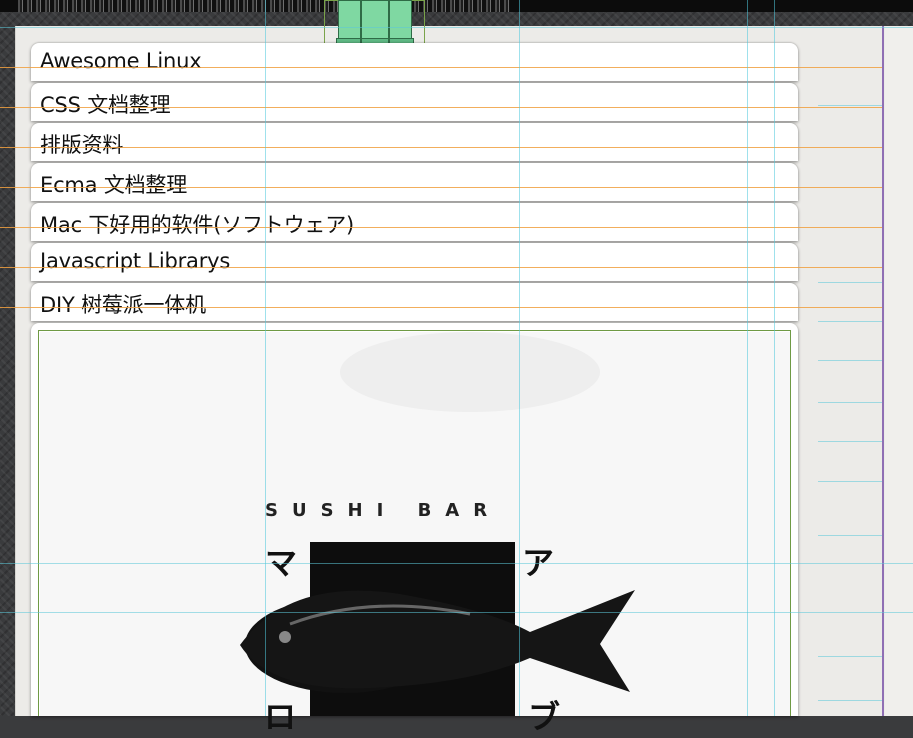 This screenshot has height=738, width=913. Describe the element at coordinates (414, 62) in the screenshot. I see `nav-tab-awesome-linux: Awesome Linux` at that location.